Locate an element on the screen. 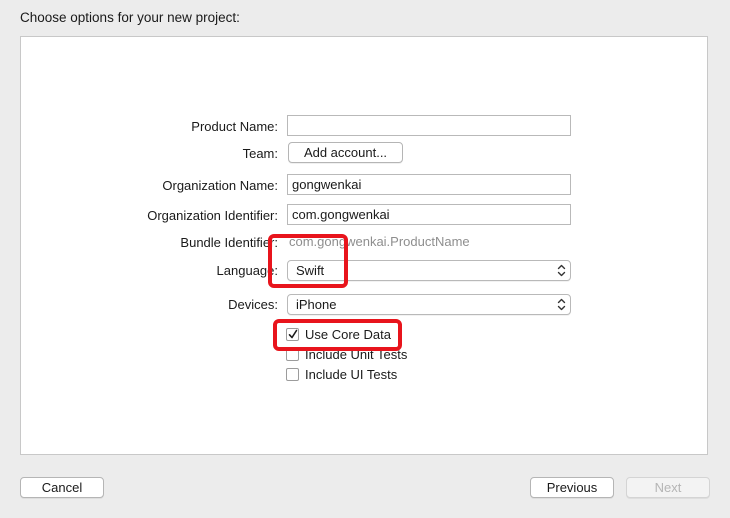 The width and height of the screenshot is (730, 518). devices-select: iPhone is located at coordinates (429, 304).